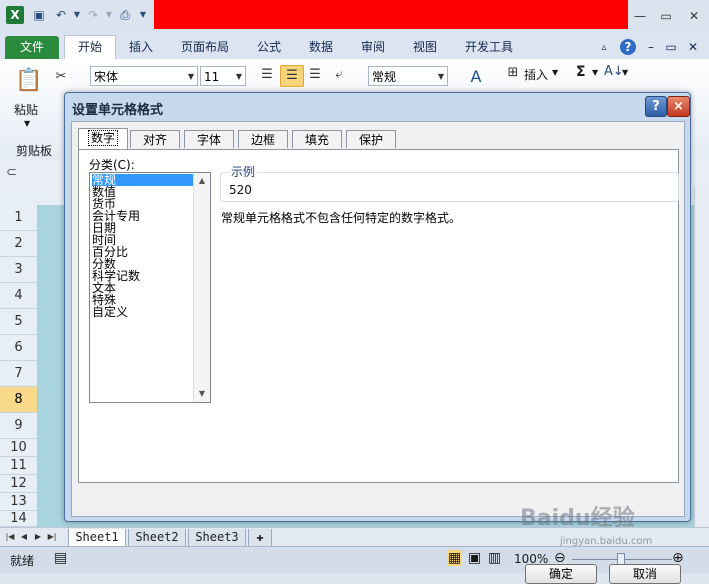  What do you see at coordinates (24, 537) in the screenshot?
I see `prev-sheet-icon: ◀` at bounding box center [24, 537].